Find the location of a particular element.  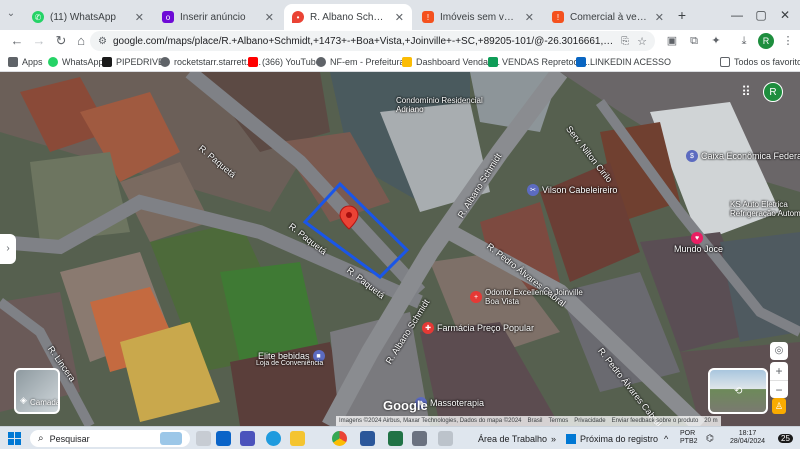

chrome-icon is located at coordinates (339, 438).